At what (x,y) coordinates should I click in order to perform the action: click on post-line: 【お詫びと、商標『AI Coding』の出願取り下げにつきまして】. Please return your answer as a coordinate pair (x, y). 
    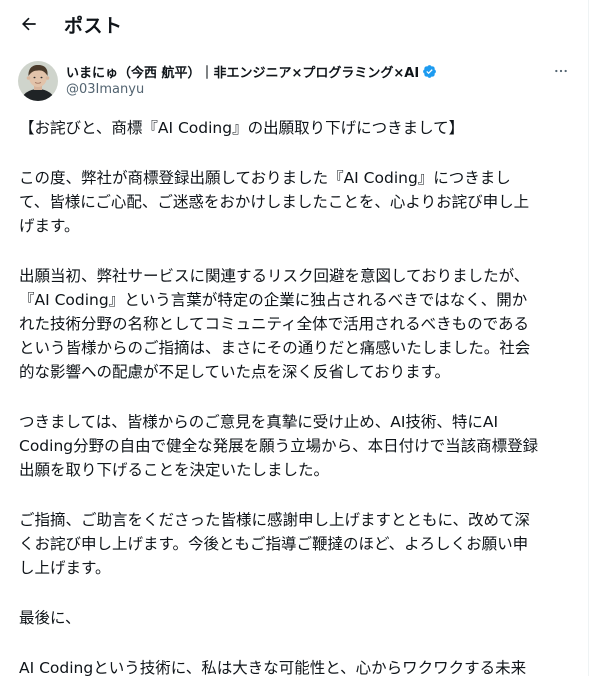
    Looking at the image, I should click on (242, 128).